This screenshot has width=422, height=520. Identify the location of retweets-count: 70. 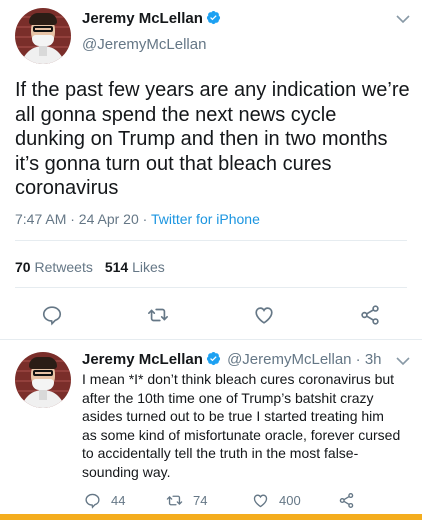
(23, 267).